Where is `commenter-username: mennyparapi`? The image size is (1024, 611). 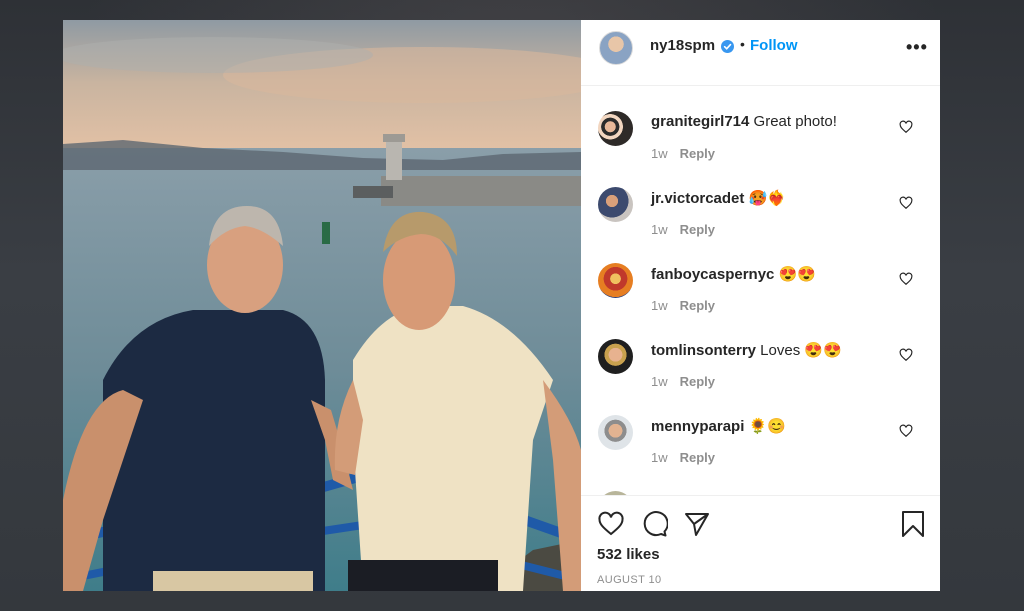
commenter-username: mennyparapi is located at coordinates (697, 426).